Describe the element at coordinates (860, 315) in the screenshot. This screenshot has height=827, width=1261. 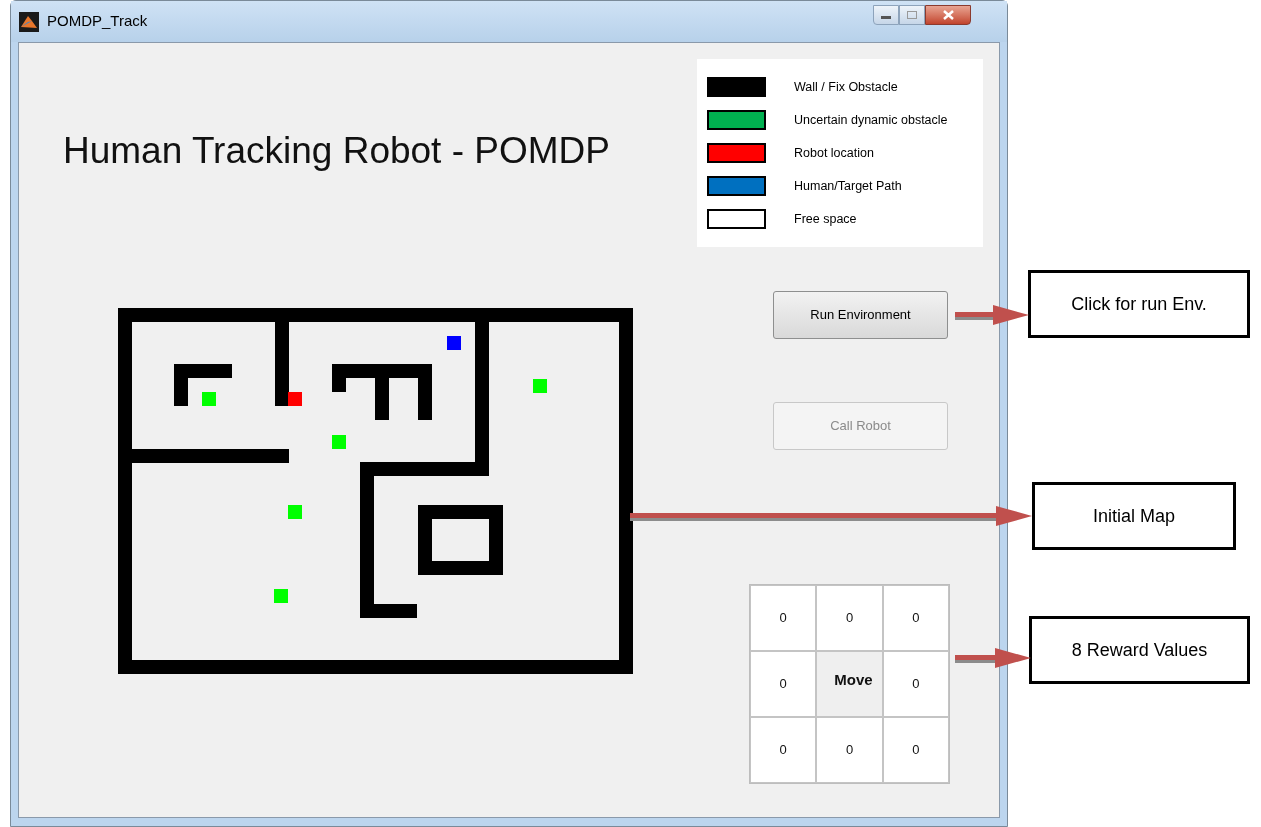
I see `action-button: Run Environment` at that location.